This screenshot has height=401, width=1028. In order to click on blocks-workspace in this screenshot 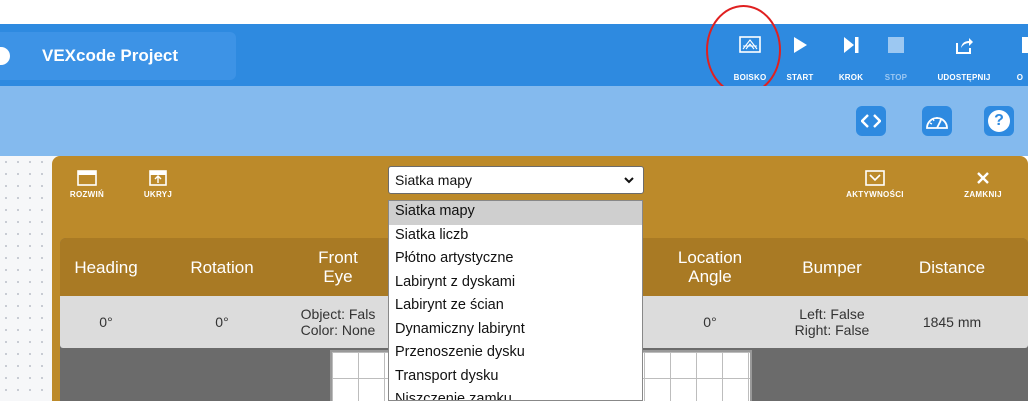, I will do `click(30, 278)`.